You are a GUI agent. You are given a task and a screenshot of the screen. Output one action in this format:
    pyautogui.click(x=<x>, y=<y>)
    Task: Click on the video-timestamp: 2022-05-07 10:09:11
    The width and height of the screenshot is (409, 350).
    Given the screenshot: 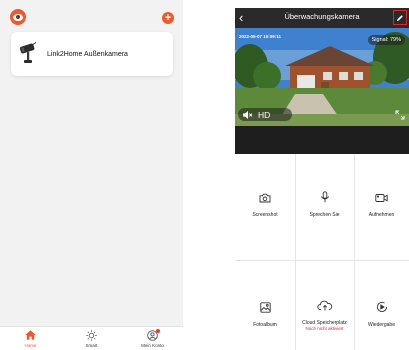 What is the action you would take?
    pyautogui.click(x=260, y=36)
    